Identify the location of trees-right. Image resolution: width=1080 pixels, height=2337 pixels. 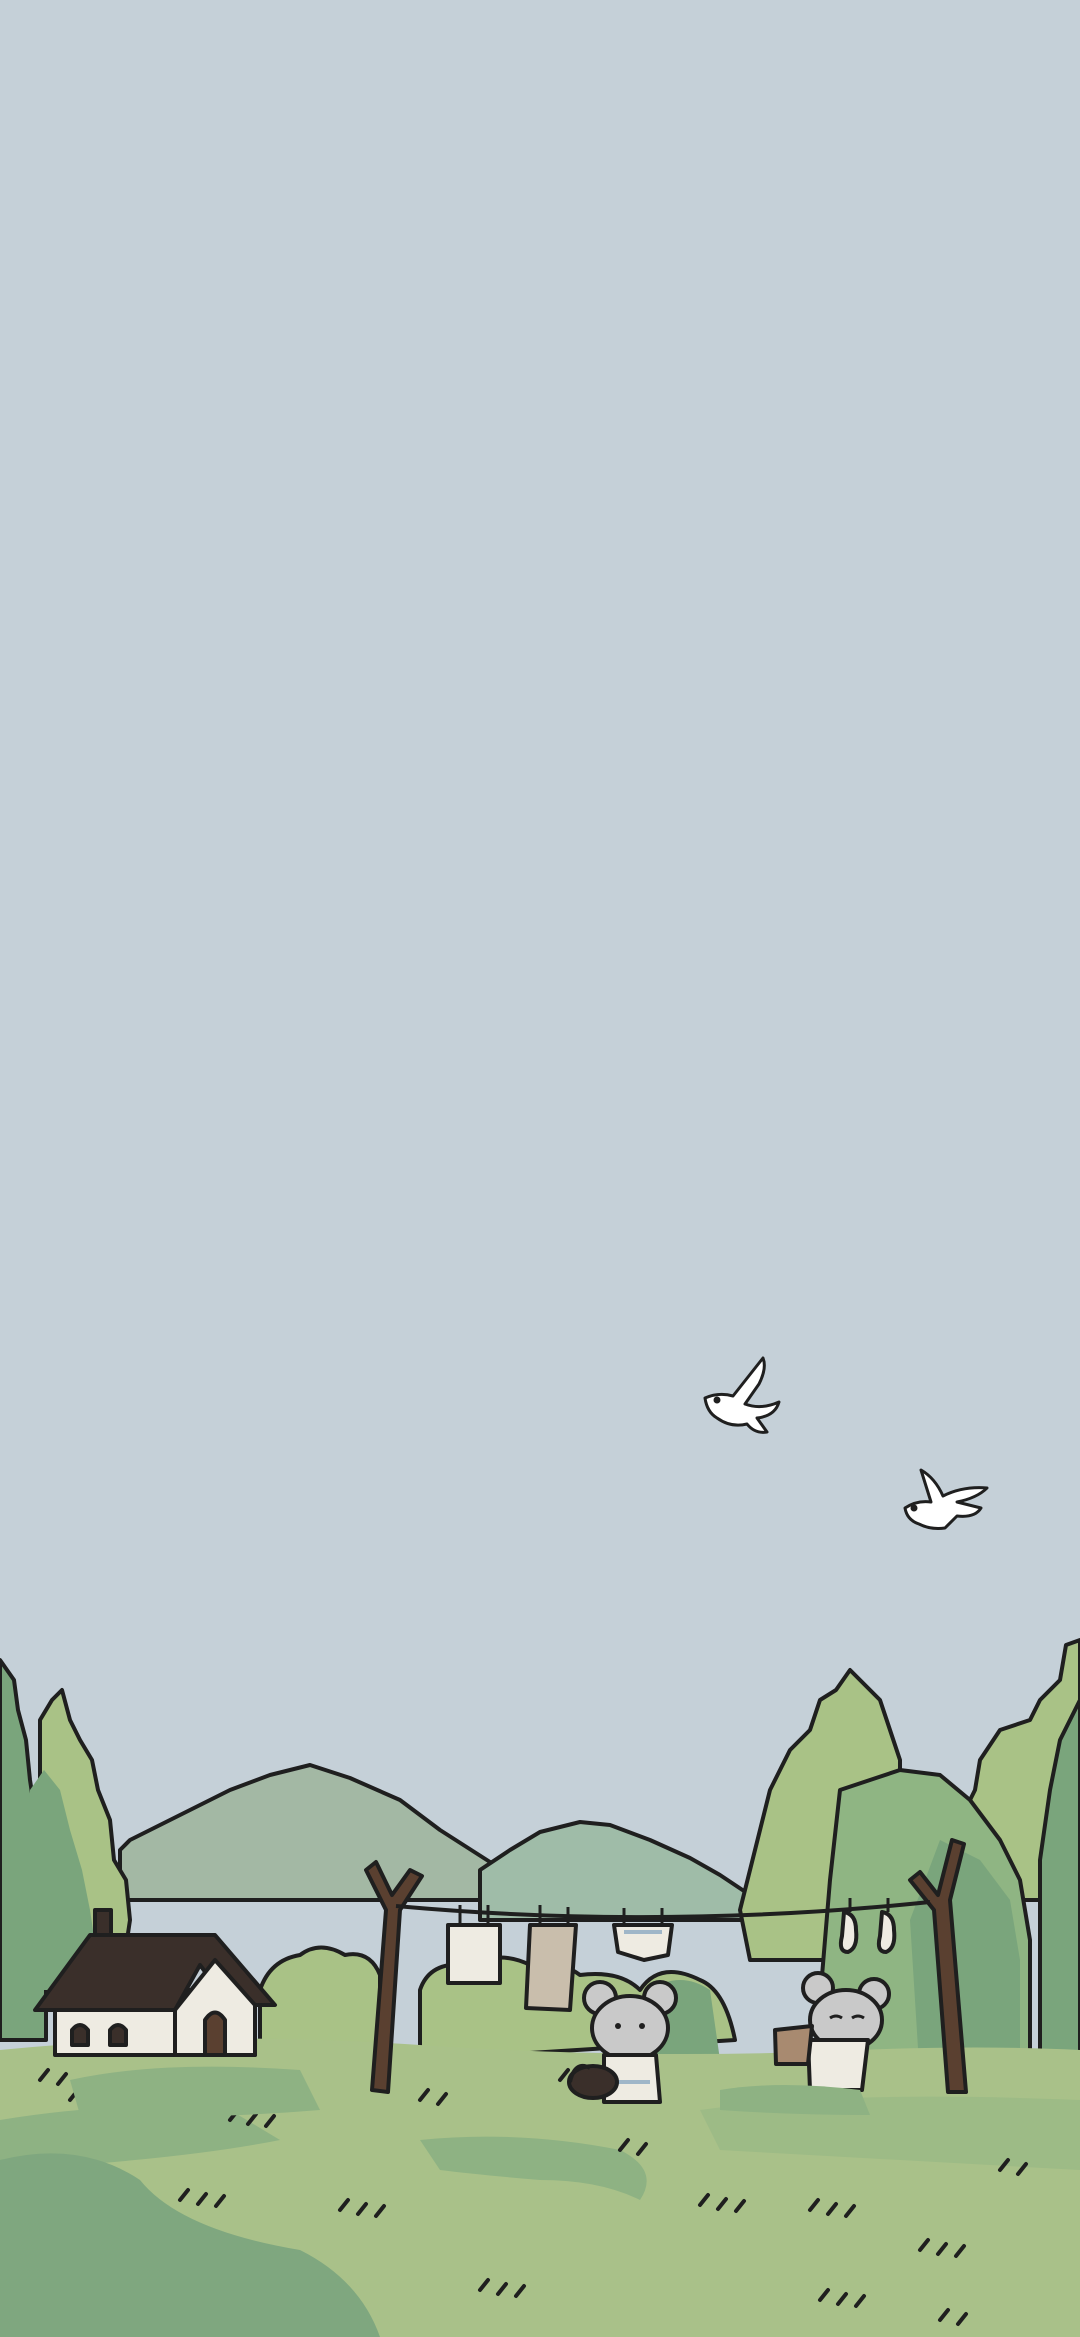
(909, 1860).